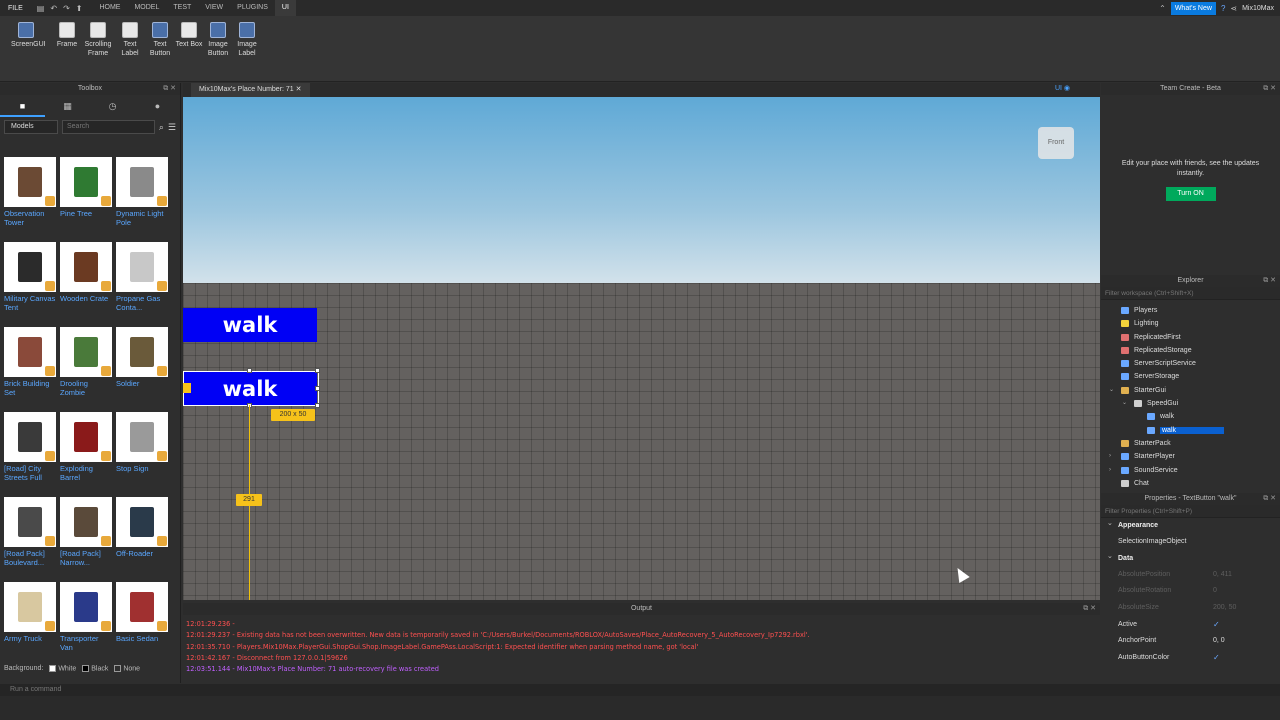  Describe the element at coordinates (317, 405) in the screenshot. I see `resize-handle-bottom-right` at that location.